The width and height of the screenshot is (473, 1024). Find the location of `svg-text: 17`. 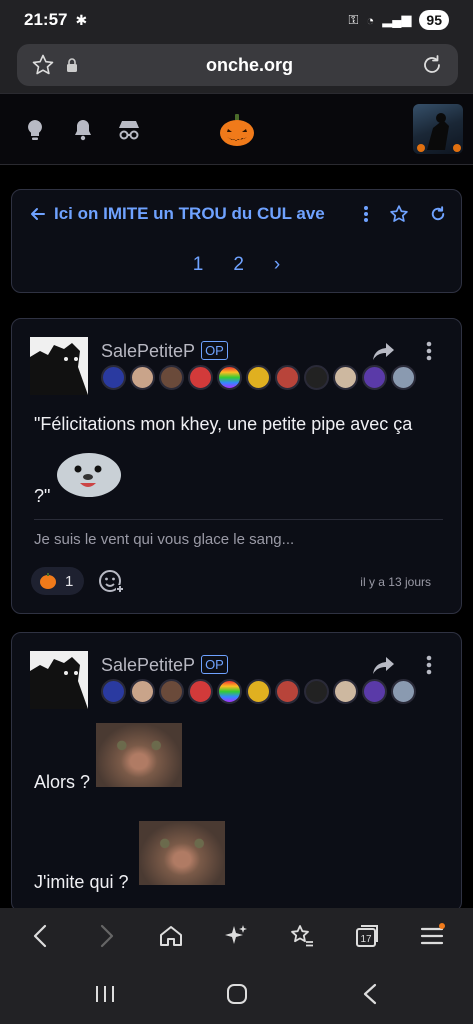

svg-text: 17 is located at coordinates (366, 939).